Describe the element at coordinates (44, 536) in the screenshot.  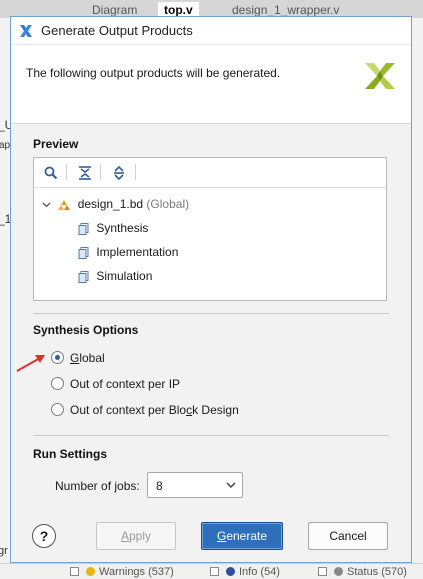
I see `help-button: ?` at that location.